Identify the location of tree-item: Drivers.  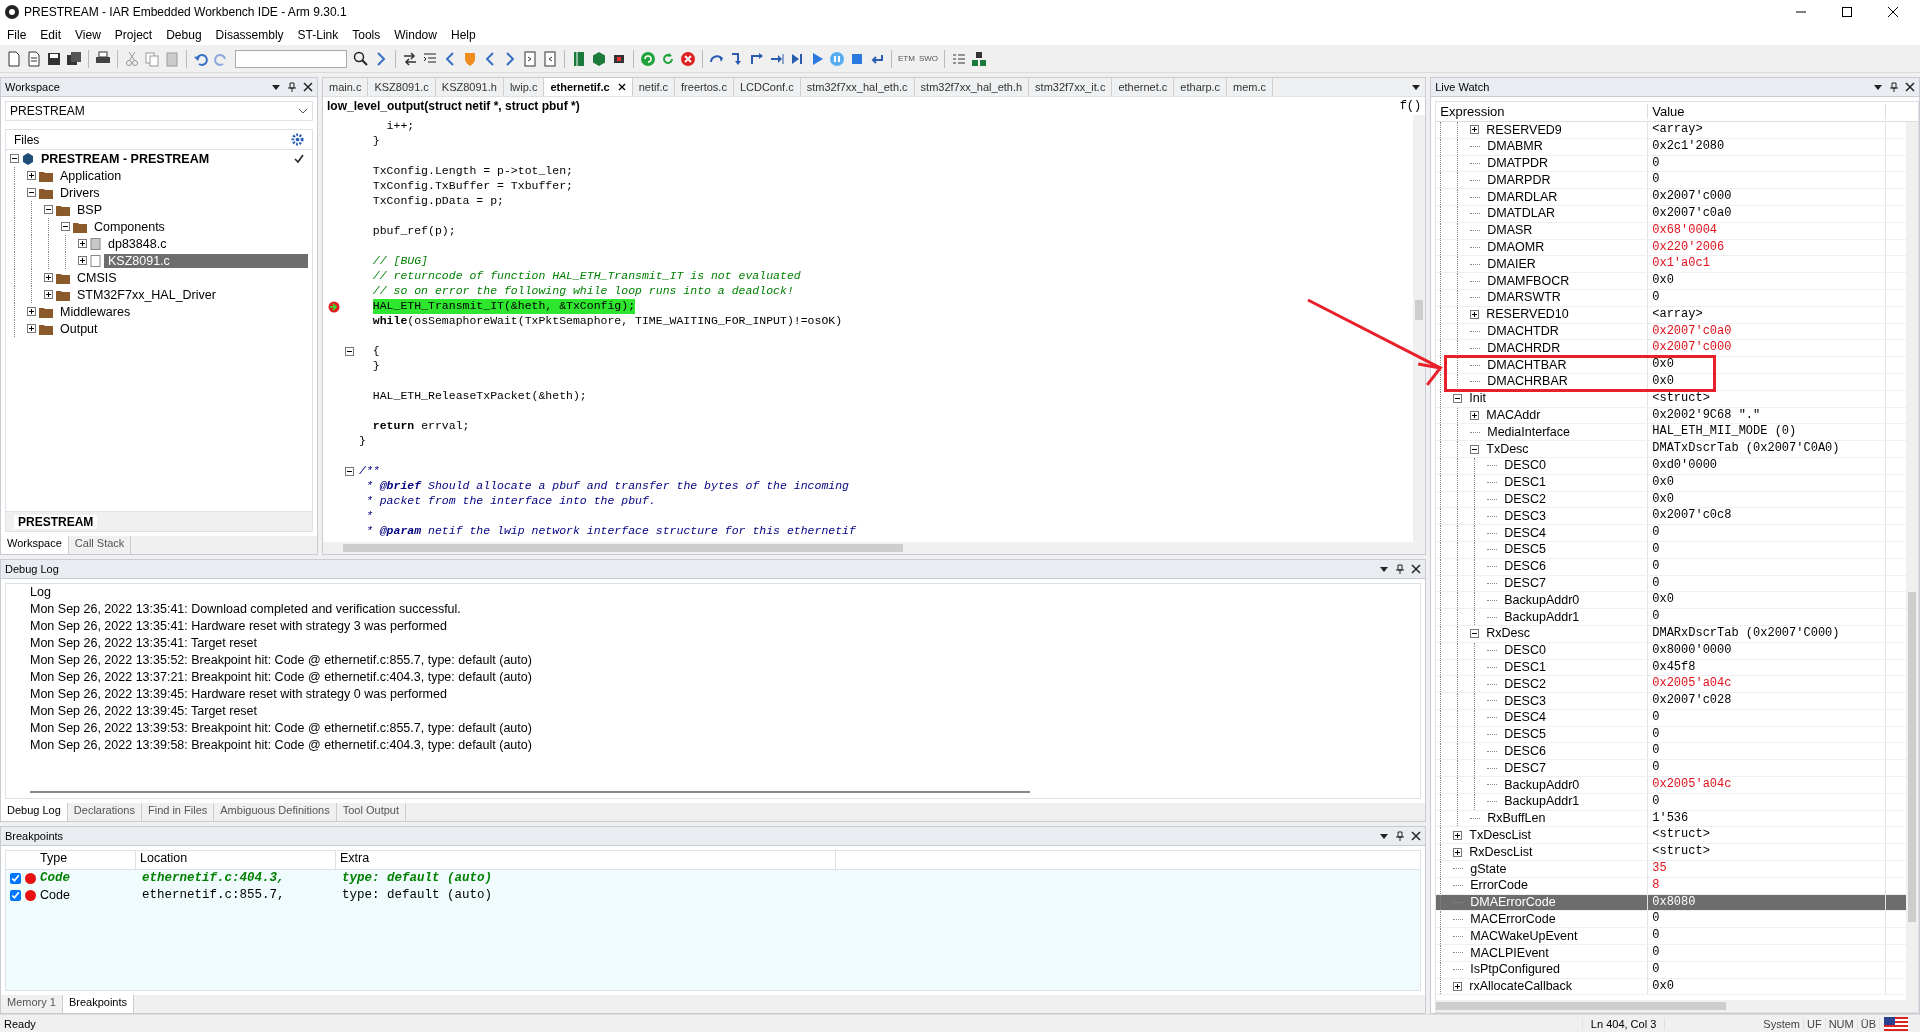
(182, 192).